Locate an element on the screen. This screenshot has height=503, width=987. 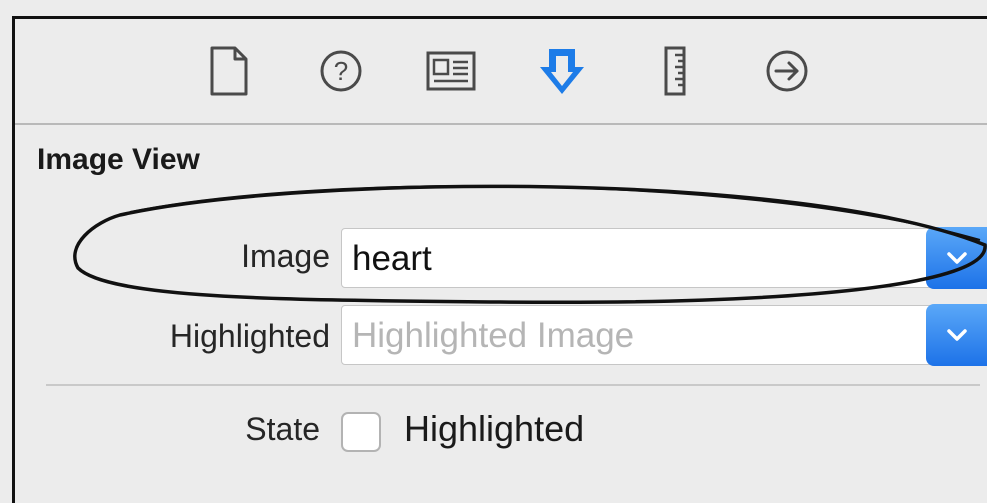
highlighted-combo-placeholder: Highlighted Image is located at coordinates (493, 336).